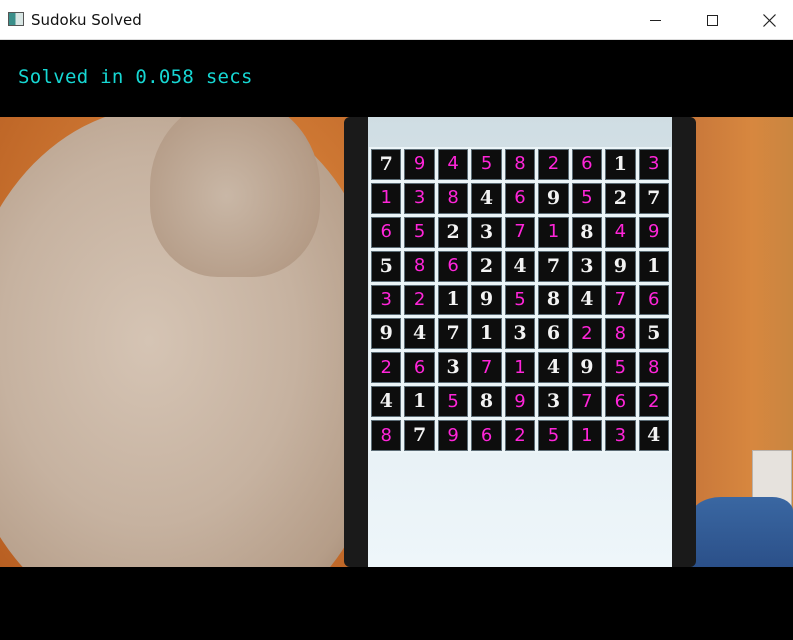 The height and width of the screenshot is (640, 793). Describe the element at coordinates (396, 20) in the screenshot. I see `title-bar: Sudoku Solved` at that location.